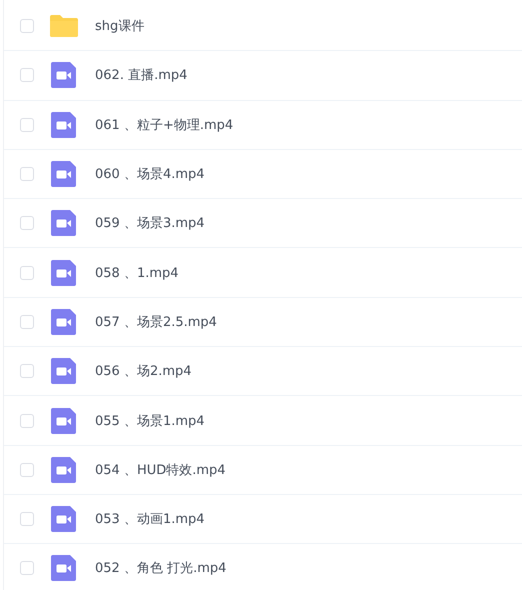 Image resolution: width=522 pixels, height=590 pixels. I want to click on file-name: 062. 直播.mp4, so click(141, 75).